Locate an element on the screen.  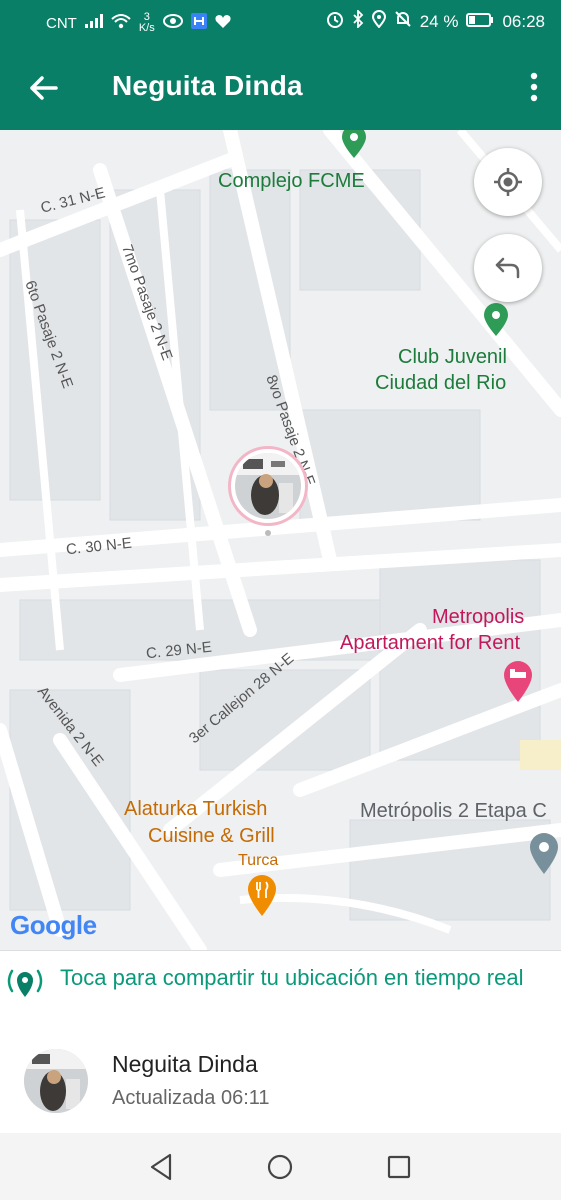
more-vert-icon is located at coordinates (534, 87).